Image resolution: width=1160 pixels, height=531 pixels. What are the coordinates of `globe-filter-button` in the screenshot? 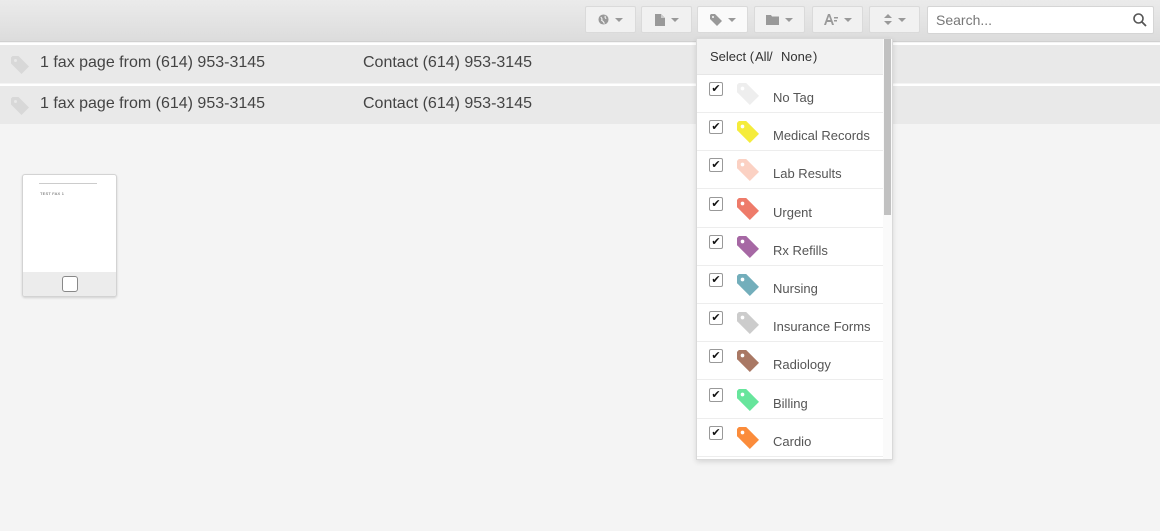 It's located at (610, 19).